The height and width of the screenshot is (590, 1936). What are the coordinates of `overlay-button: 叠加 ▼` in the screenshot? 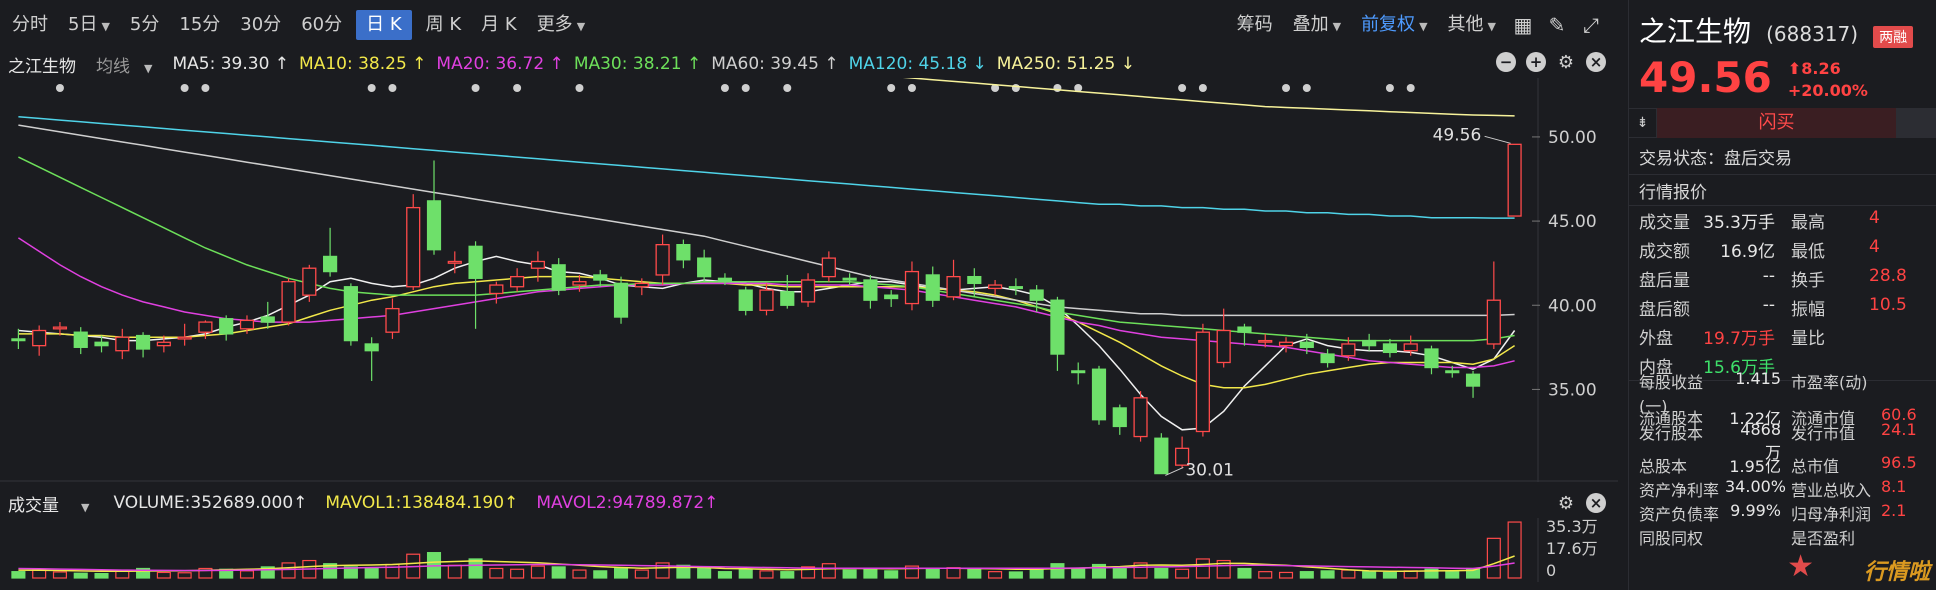 It's located at (1317, 25).